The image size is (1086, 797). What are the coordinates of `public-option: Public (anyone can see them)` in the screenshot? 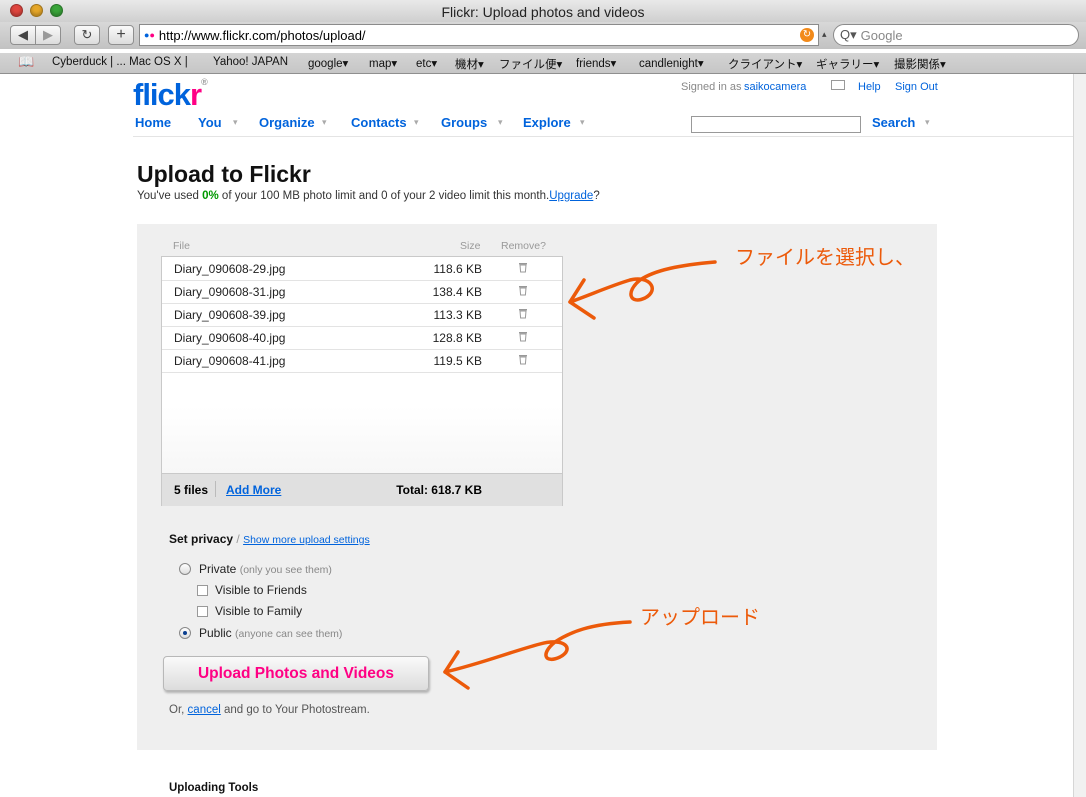 It's located at (270, 633).